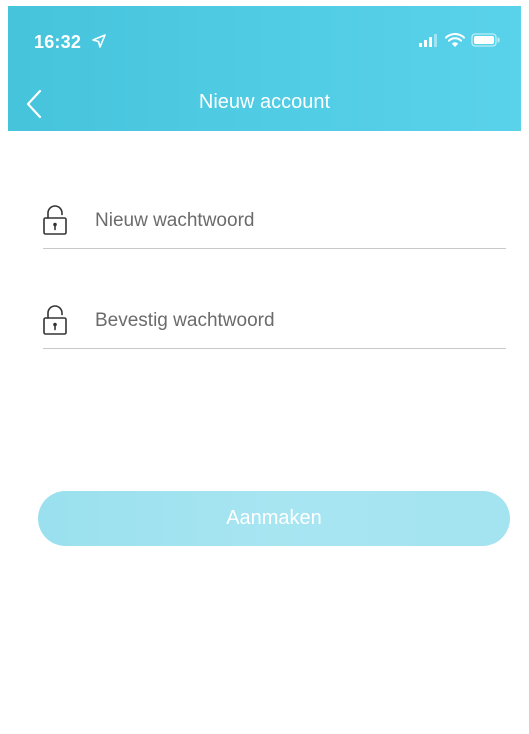 Image resolution: width=529 pixels, height=734 pixels. I want to click on page-title: Nieuw account, so click(264, 102).